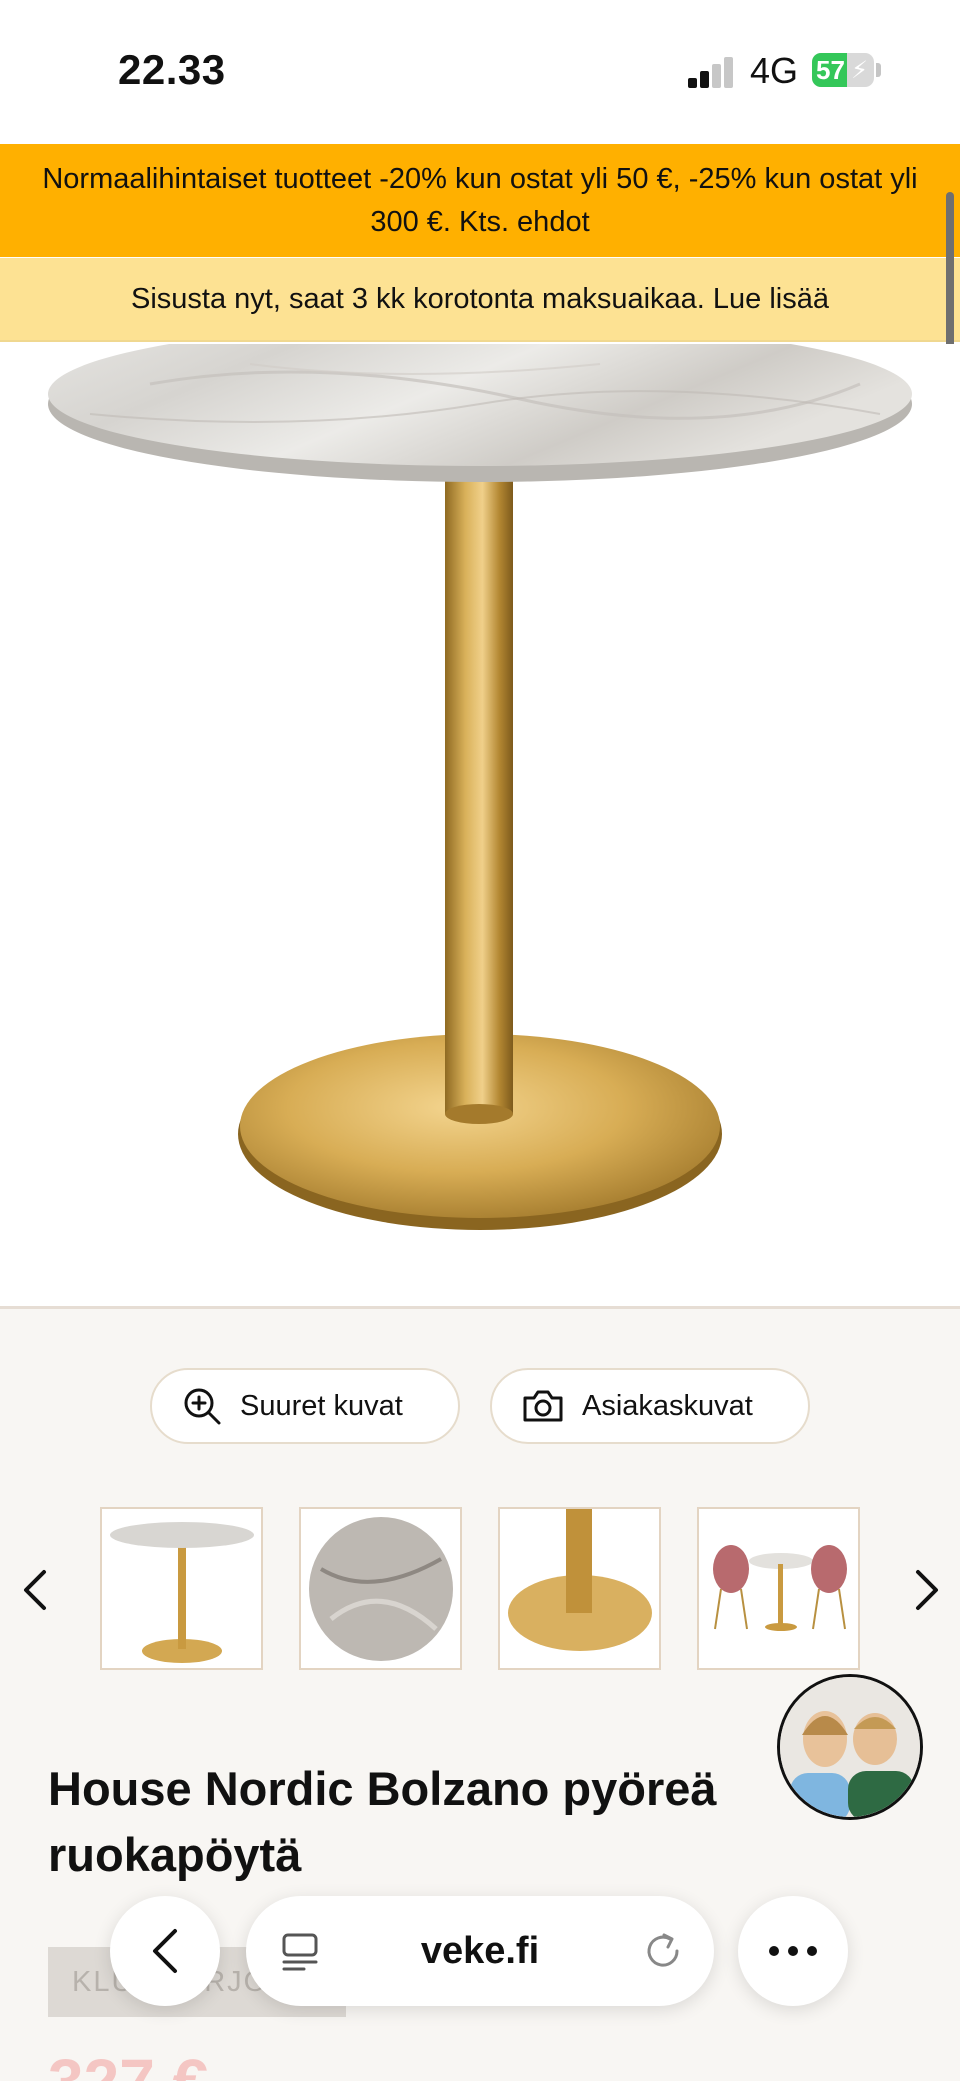 The height and width of the screenshot is (2081, 960). I want to click on signal-strength-icon, so click(712, 72).